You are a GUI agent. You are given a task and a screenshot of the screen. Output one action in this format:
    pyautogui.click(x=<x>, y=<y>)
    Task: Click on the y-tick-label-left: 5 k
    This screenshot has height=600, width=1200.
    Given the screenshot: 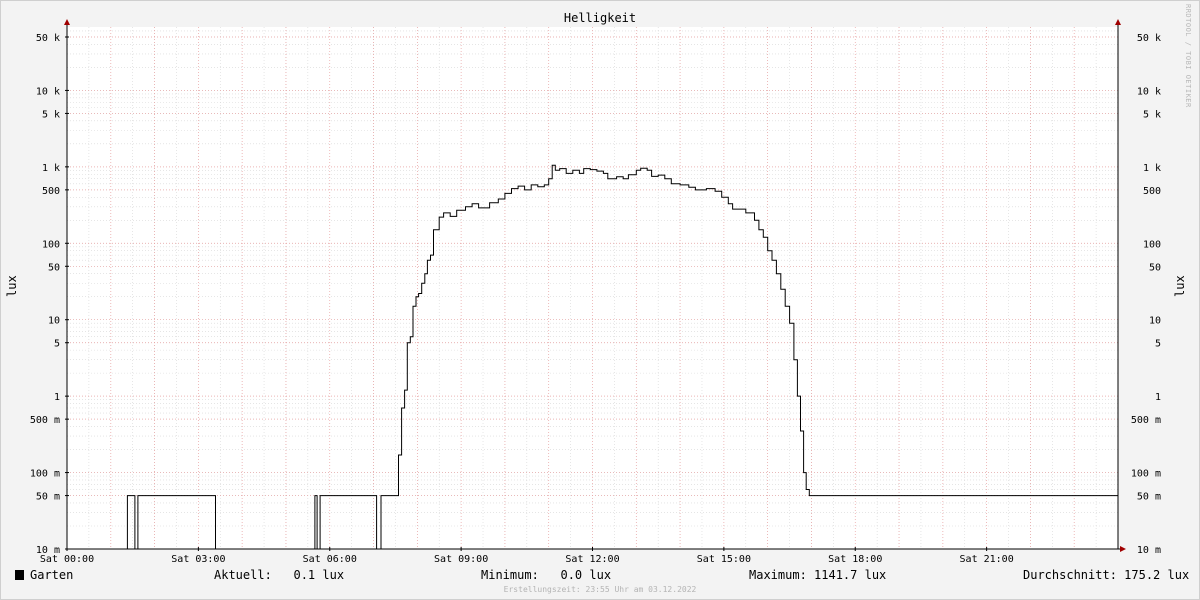 What is the action you would take?
    pyautogui.click(x=51, y=114)
    